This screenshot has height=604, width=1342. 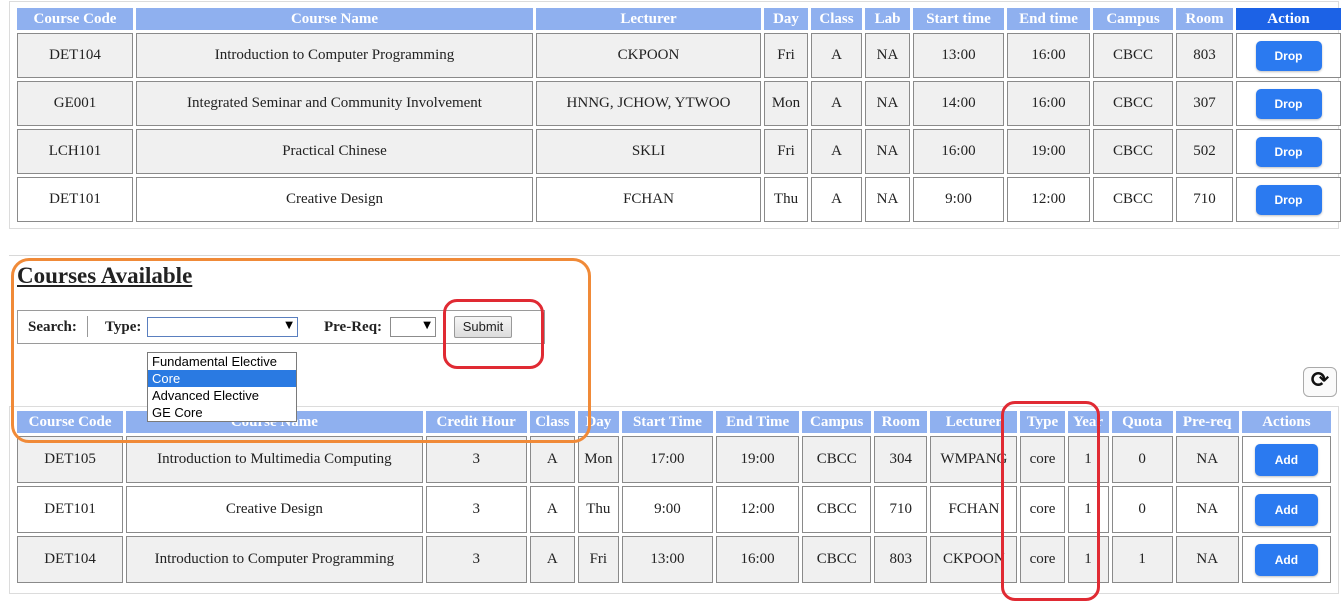 What do you see at coordinates (1142, 459) in the screenshot?
I see `cell-quota: 0` at bounding box center [1142, 459].